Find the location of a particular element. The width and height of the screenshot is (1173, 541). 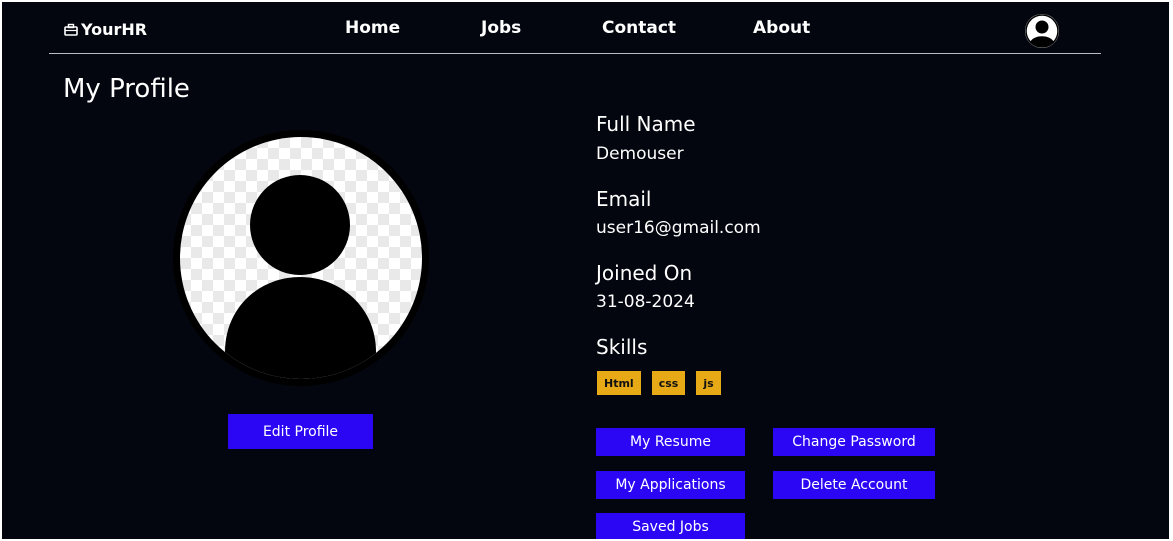

user-avatar-icon is located at coordinates (1042, 31).